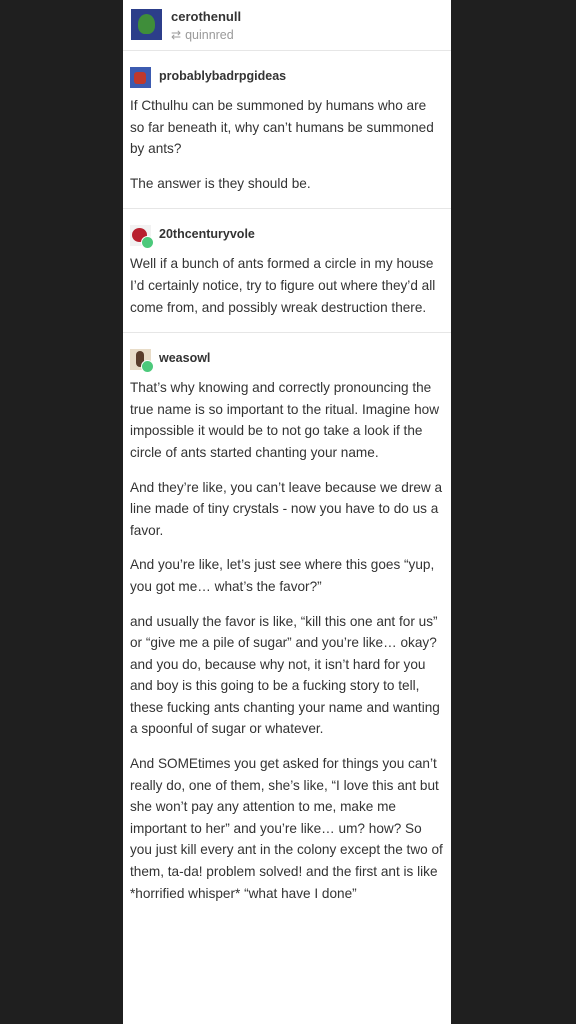 The width and height of the screenshot is (576, 1024). I want to click on reblog-source: ⇄ quinnred, so click(202, 35).